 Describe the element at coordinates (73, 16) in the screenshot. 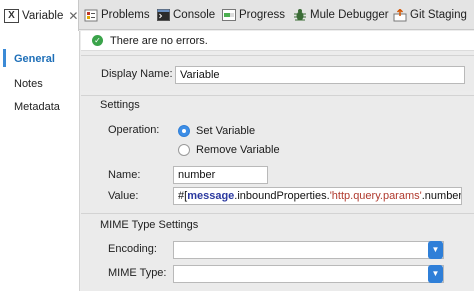

I see `close-icon: ✕` at that location.